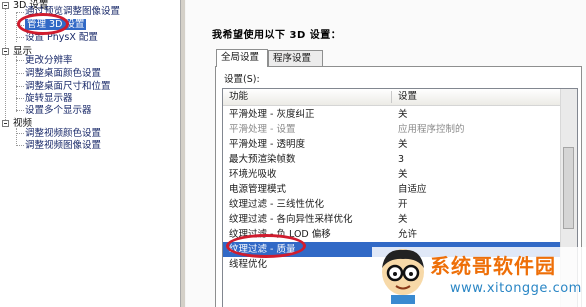 This screenshot has height=307, width=586. I want to click on tree-item-multiple-displays: 设置多个显示器, so click(58, 111).